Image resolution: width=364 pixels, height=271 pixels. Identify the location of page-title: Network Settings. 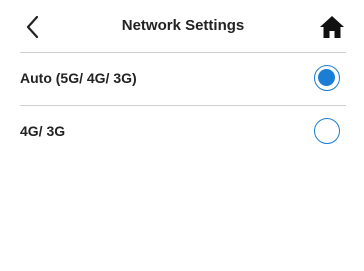
(183, 25).